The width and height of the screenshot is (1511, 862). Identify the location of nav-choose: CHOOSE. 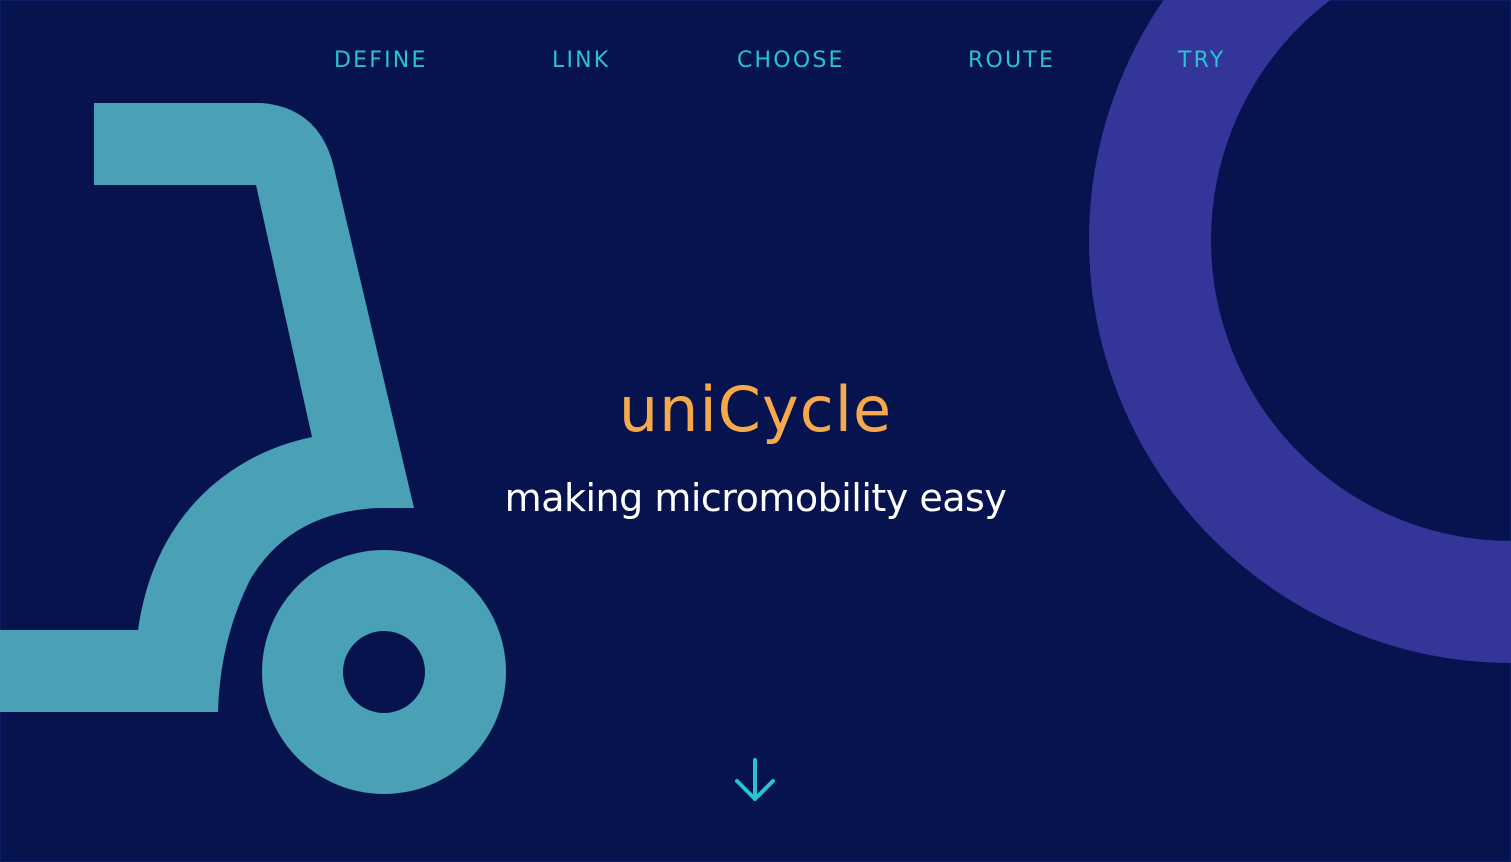
(791, 61).